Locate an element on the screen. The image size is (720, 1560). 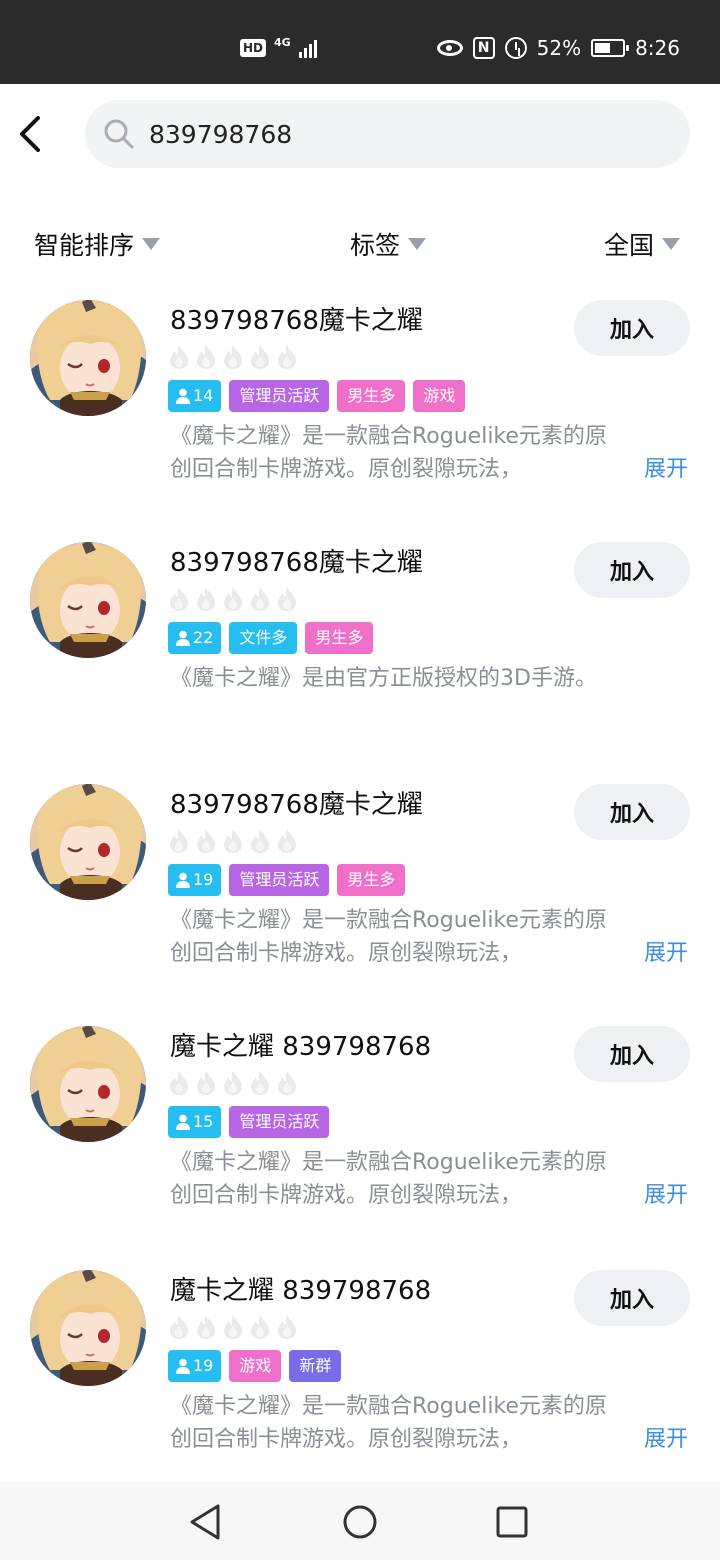
network-indicators: HD 4G is located at coordinates (278, 46).